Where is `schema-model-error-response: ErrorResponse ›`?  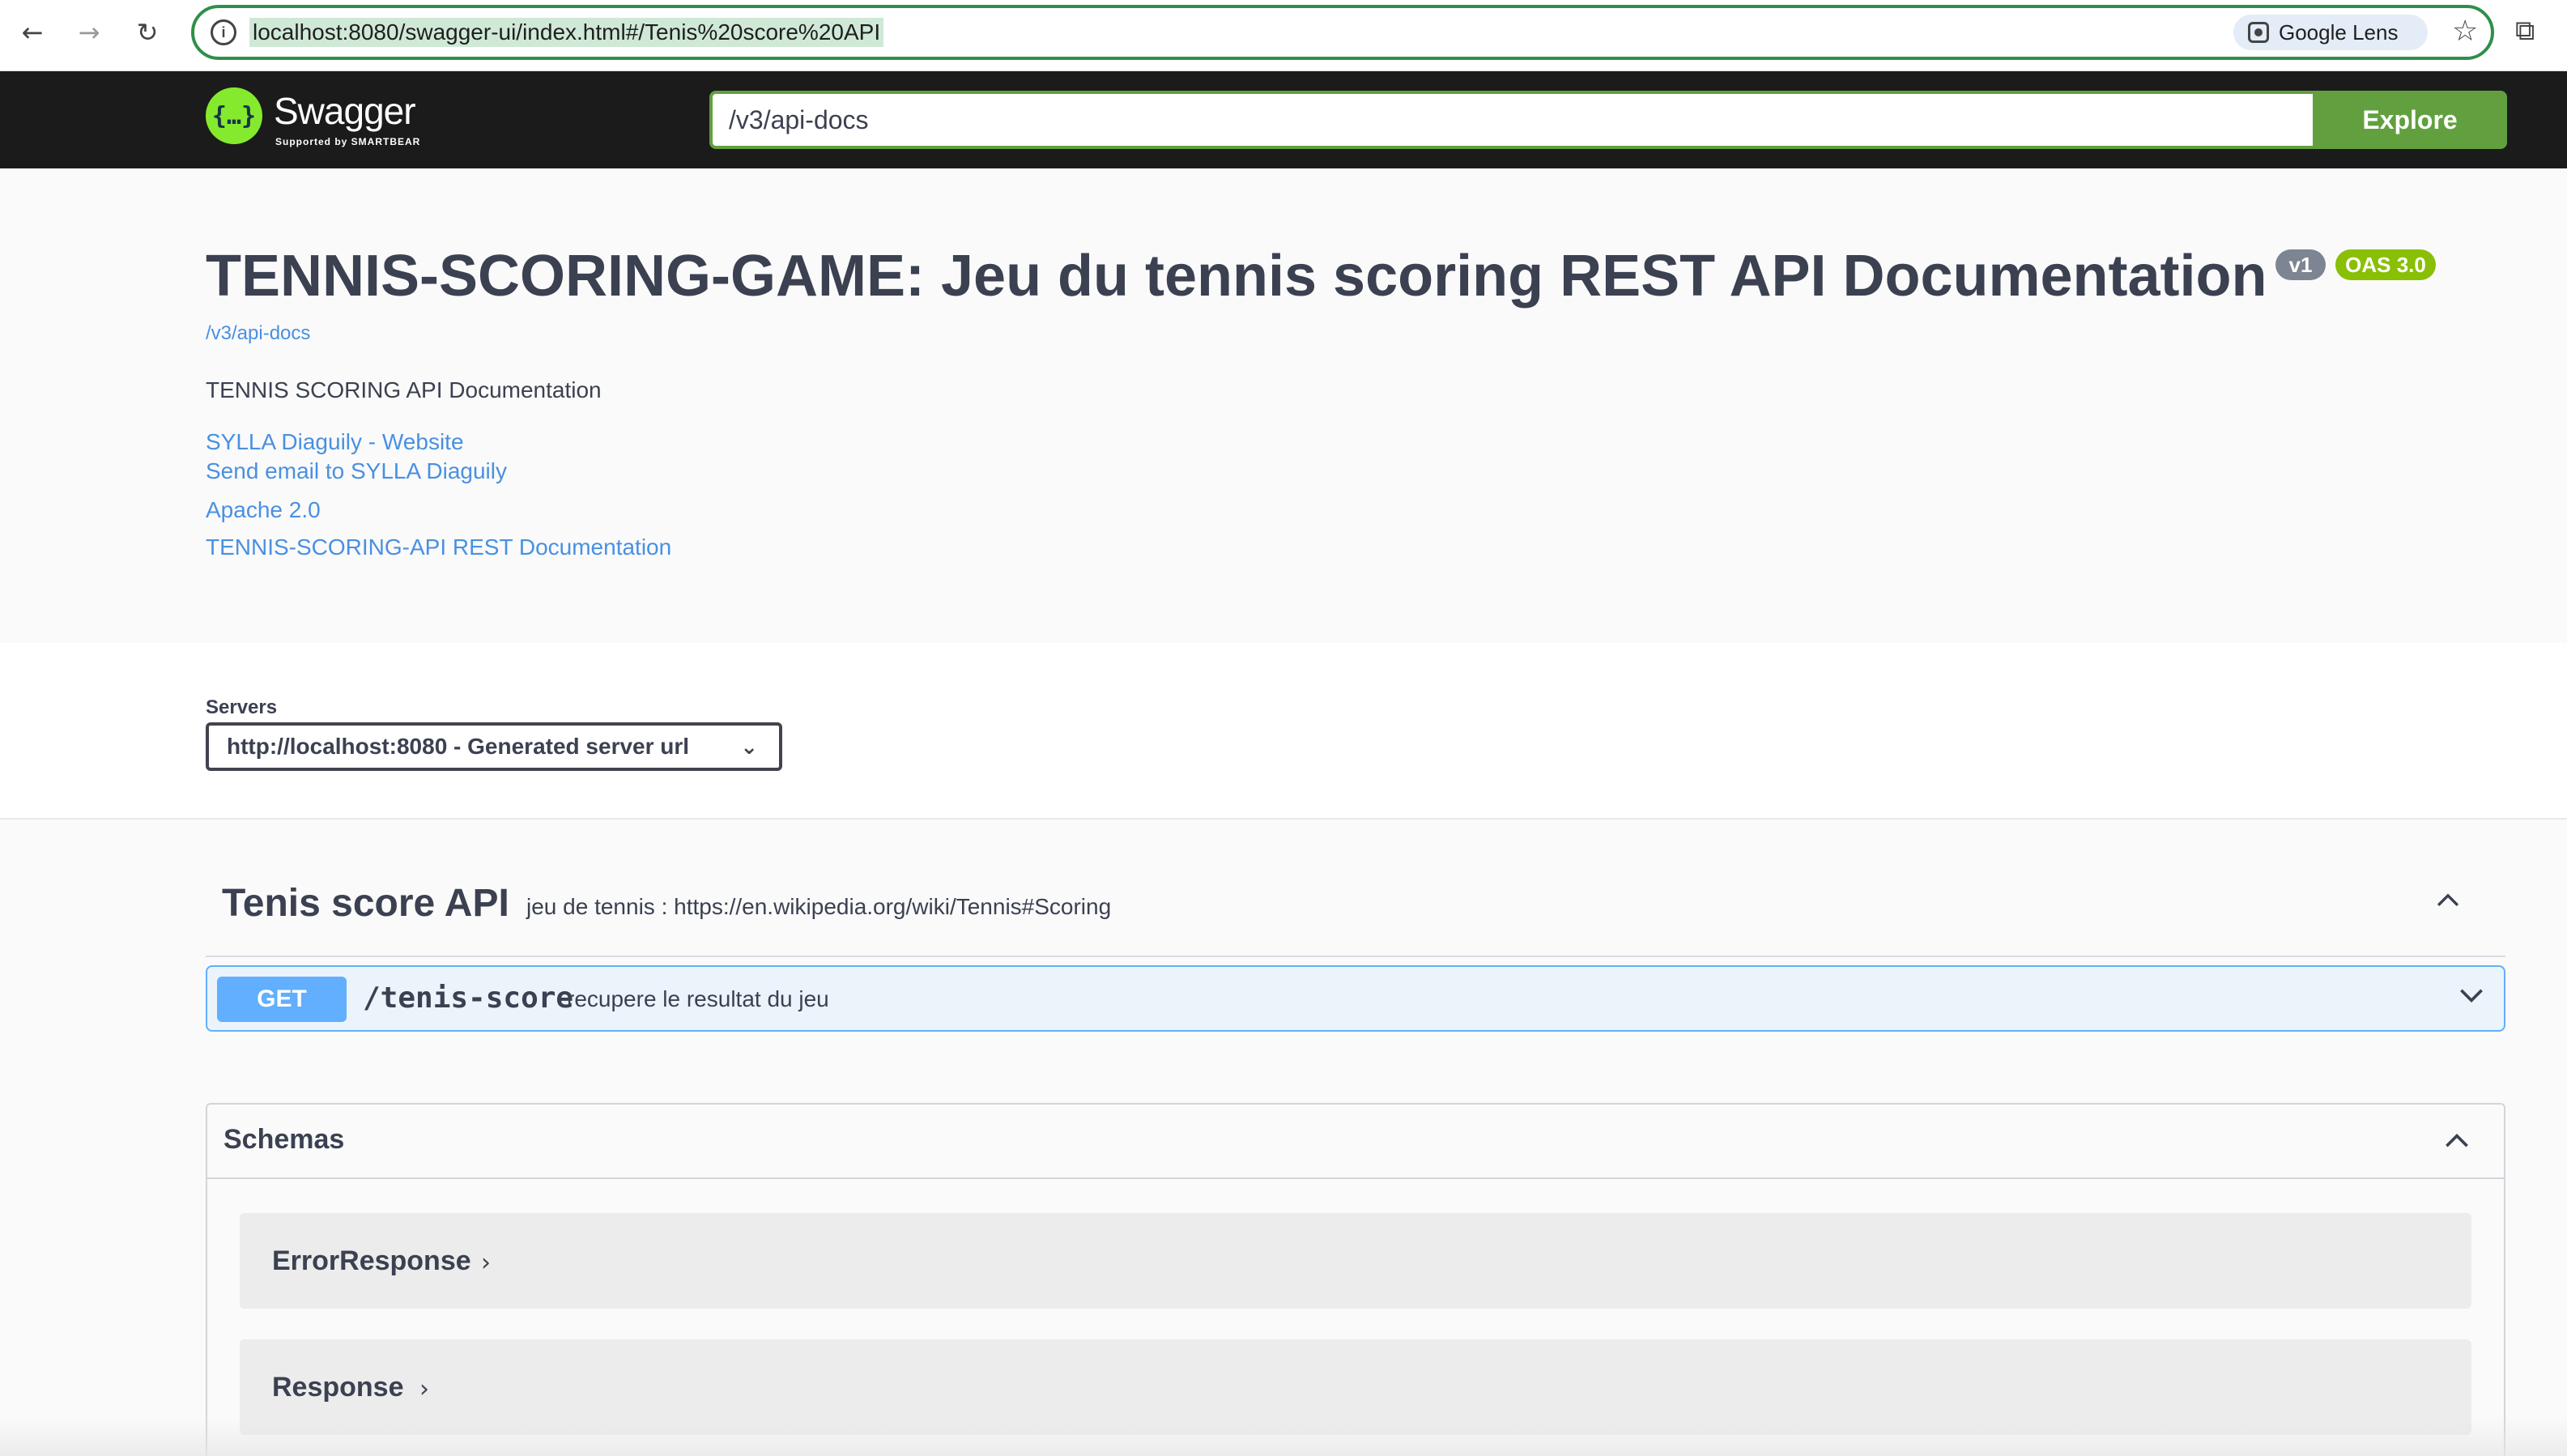 schema-model-error-response: ErrorResponse › is located at coordinates (1355, 1261).